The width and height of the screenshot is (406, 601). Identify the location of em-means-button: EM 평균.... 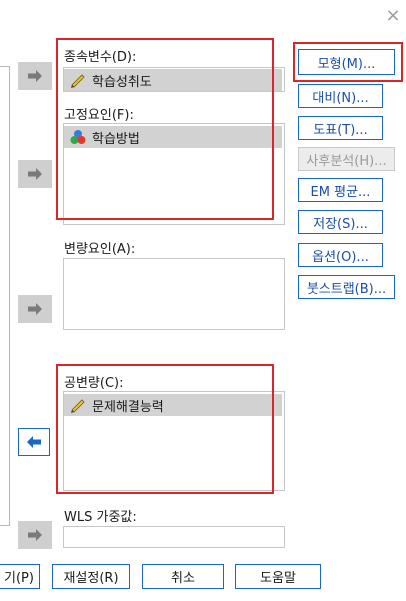
(340, 190).